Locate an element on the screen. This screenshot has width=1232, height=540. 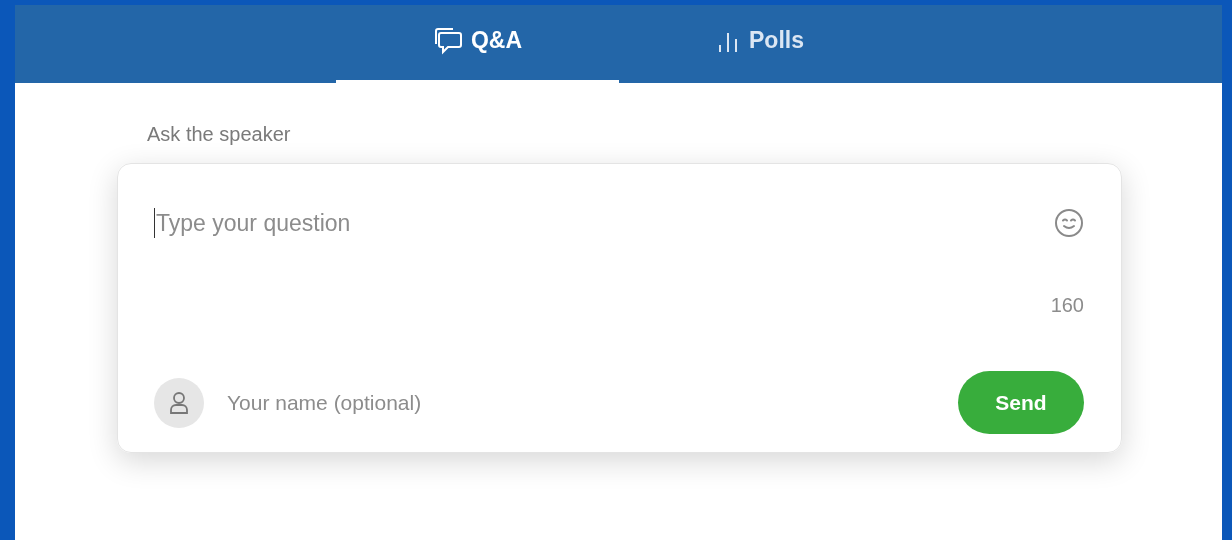
smiley-icon is located at coordinates (1069, 223).